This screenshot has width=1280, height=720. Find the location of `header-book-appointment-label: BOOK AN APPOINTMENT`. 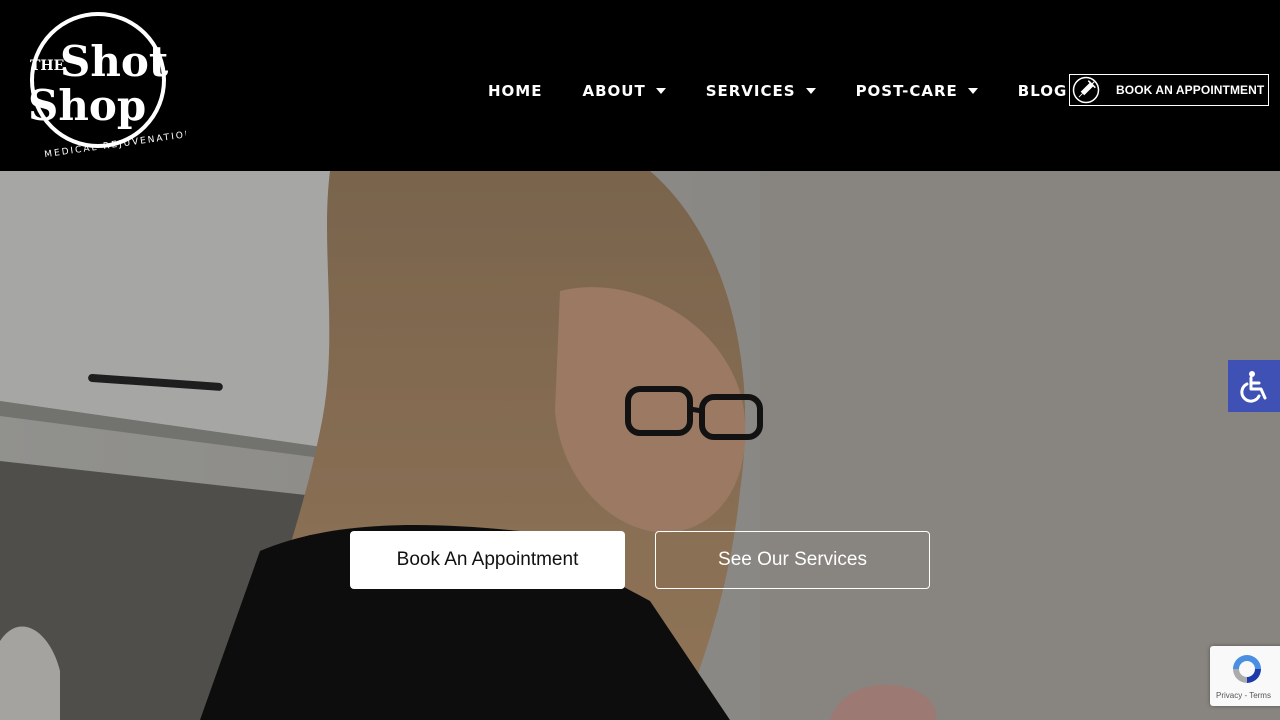

header-book-appointment-label: BOOK AN APPOINTMENT is located at coordinates (1190, 90).